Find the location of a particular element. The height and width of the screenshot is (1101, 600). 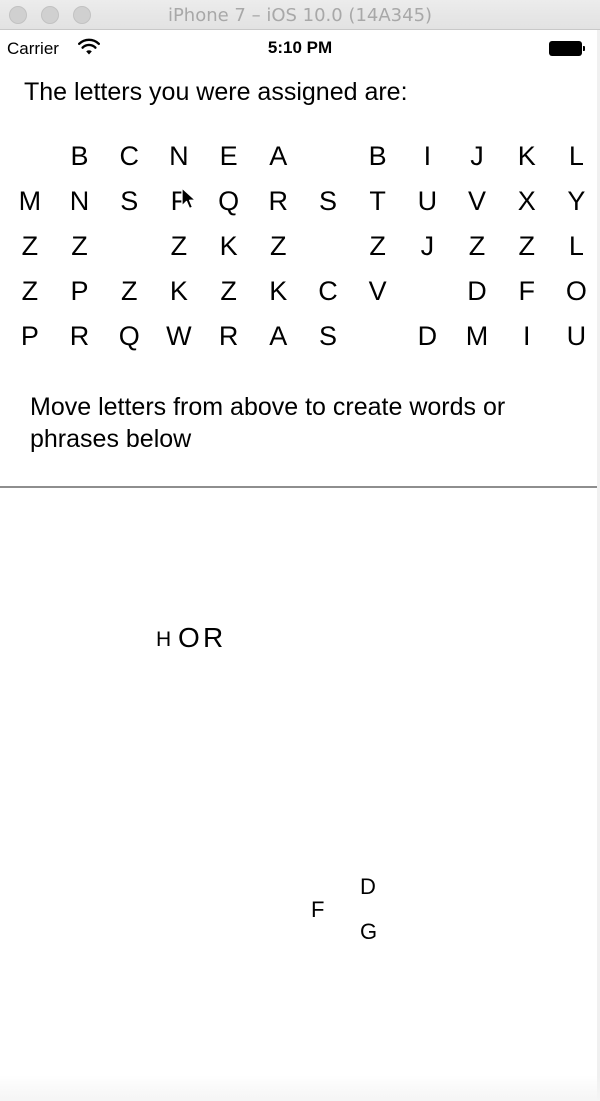

placed-letter: R is located at coordinates (213, 638).